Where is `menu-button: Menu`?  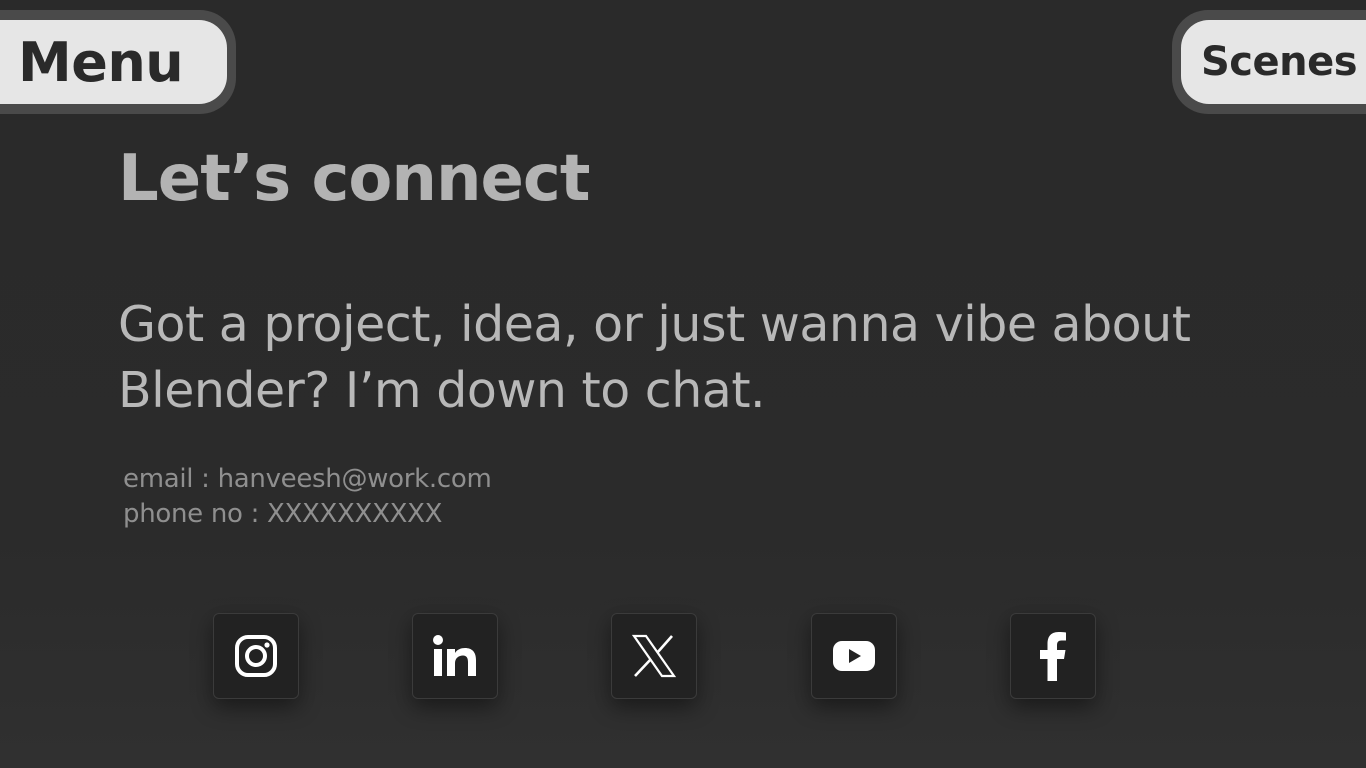
menu-button: Menu is located at coordinates (118, 62).